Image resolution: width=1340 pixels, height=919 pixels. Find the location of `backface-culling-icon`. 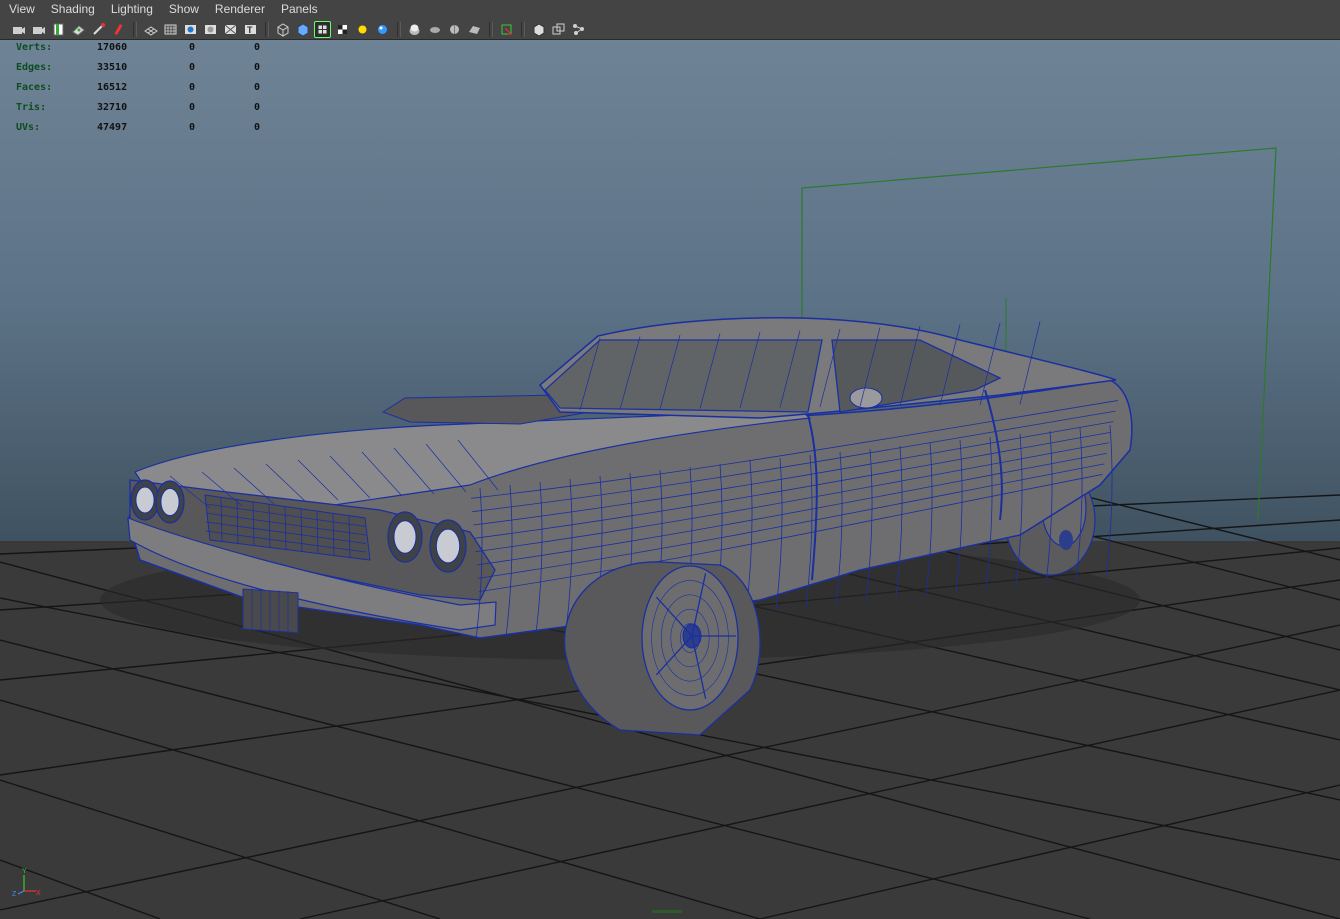

backface-culling-icon is located at coordinates (538, 29).